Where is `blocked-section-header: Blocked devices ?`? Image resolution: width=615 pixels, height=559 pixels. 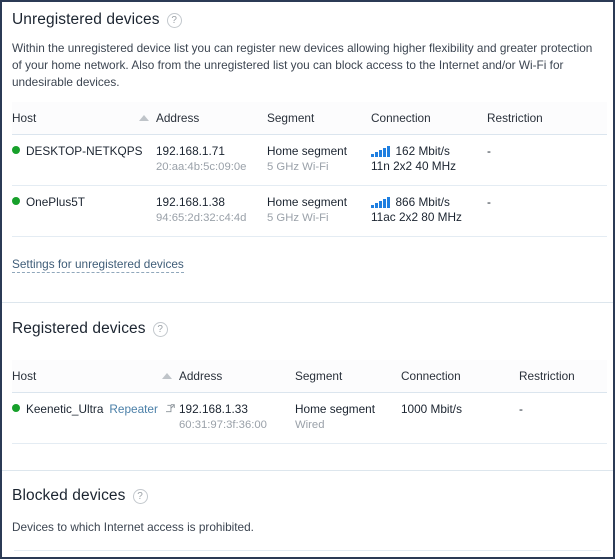 blocked-section-header: Blocked devices ? is located at coordinates (307, 496).